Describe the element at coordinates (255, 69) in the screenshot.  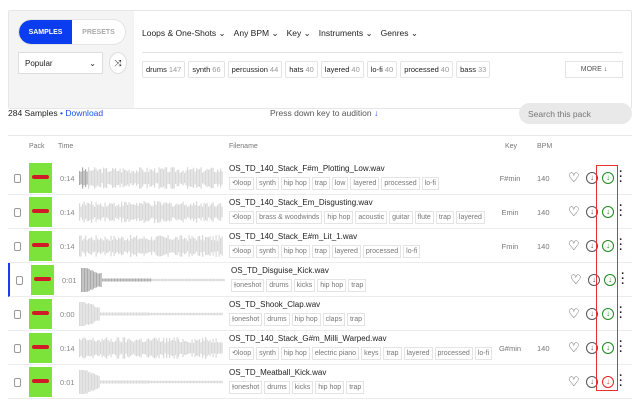
I see `tag-chip: percussion 44` at that location.